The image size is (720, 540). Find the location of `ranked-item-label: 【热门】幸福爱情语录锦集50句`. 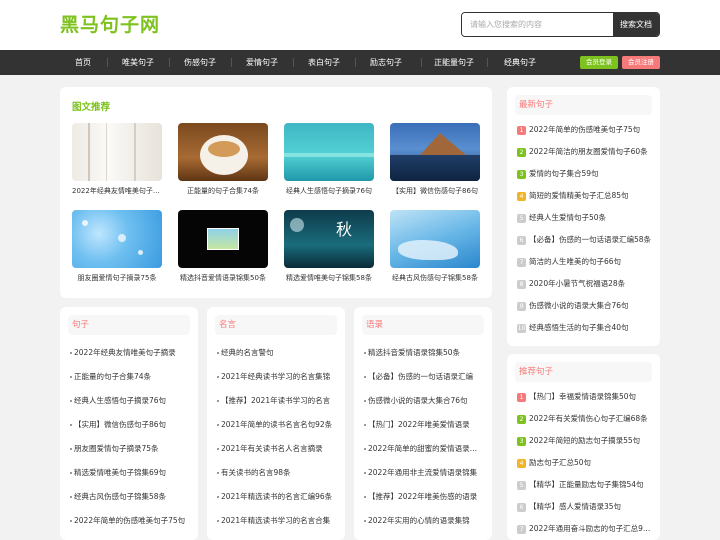

ranked-item-label: 【热门】幸福爱情语录锦集50句 is located at coordinates (583, 396).